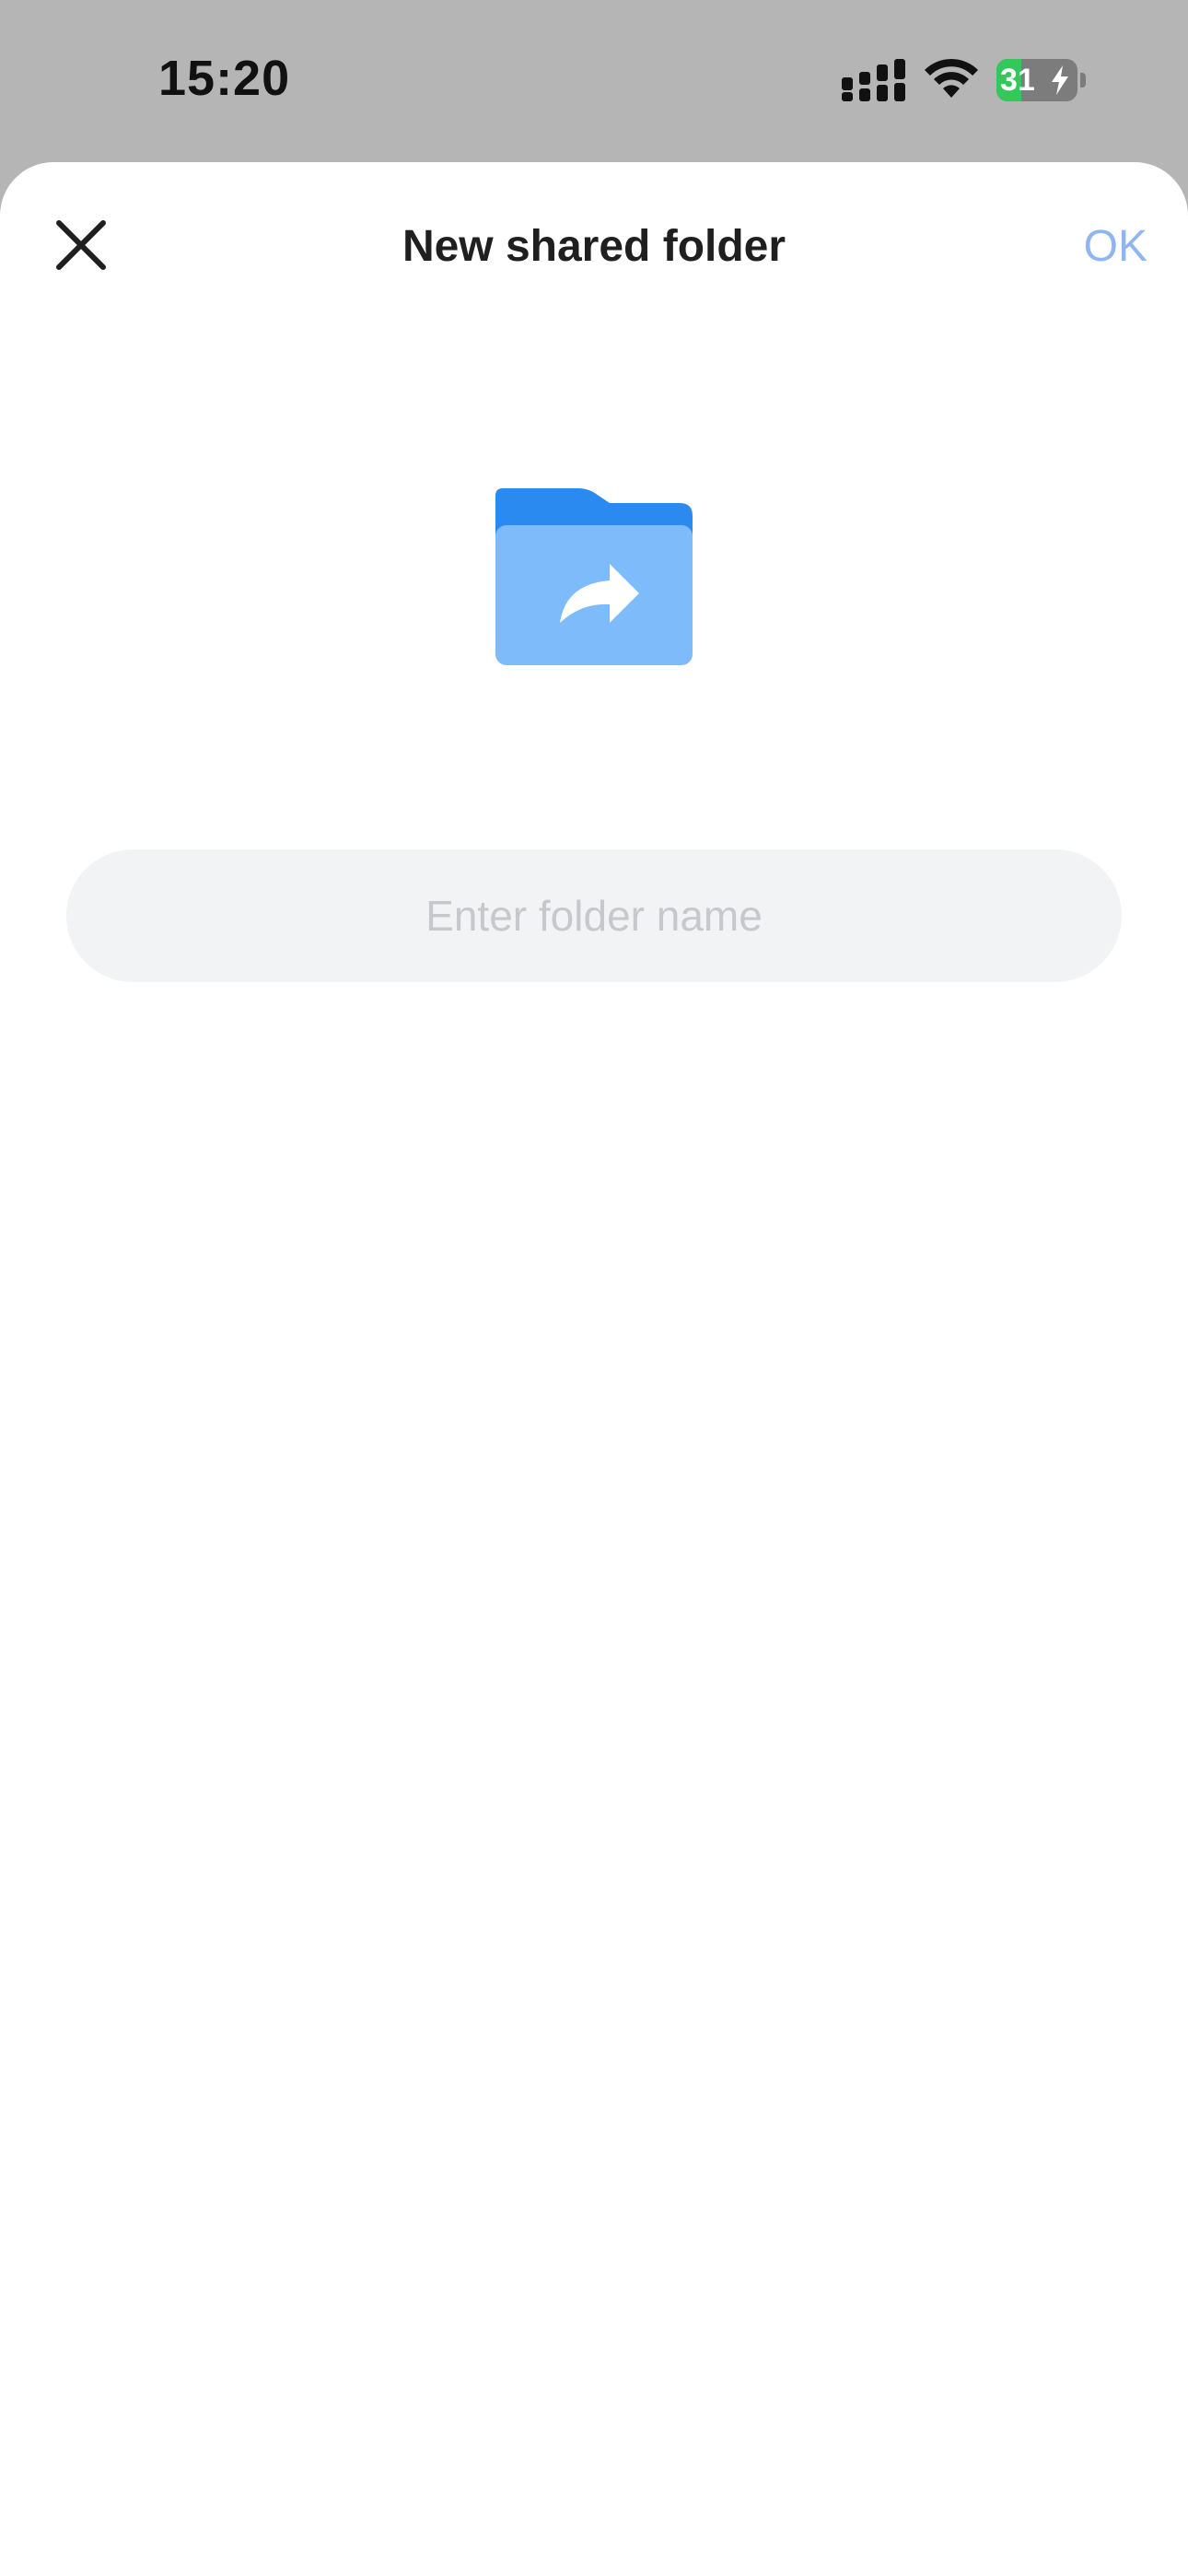 This screenshot has width=1188, height=2576. What do you see at coordinates (951, 78) in the screenshot?
I see `wifi-icon` at bounding box center [951, 78].